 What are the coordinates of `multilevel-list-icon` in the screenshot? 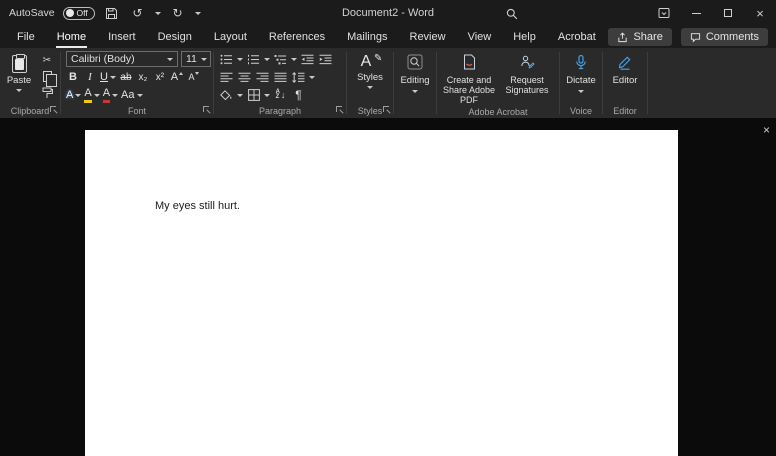 It's located at (280, 59).